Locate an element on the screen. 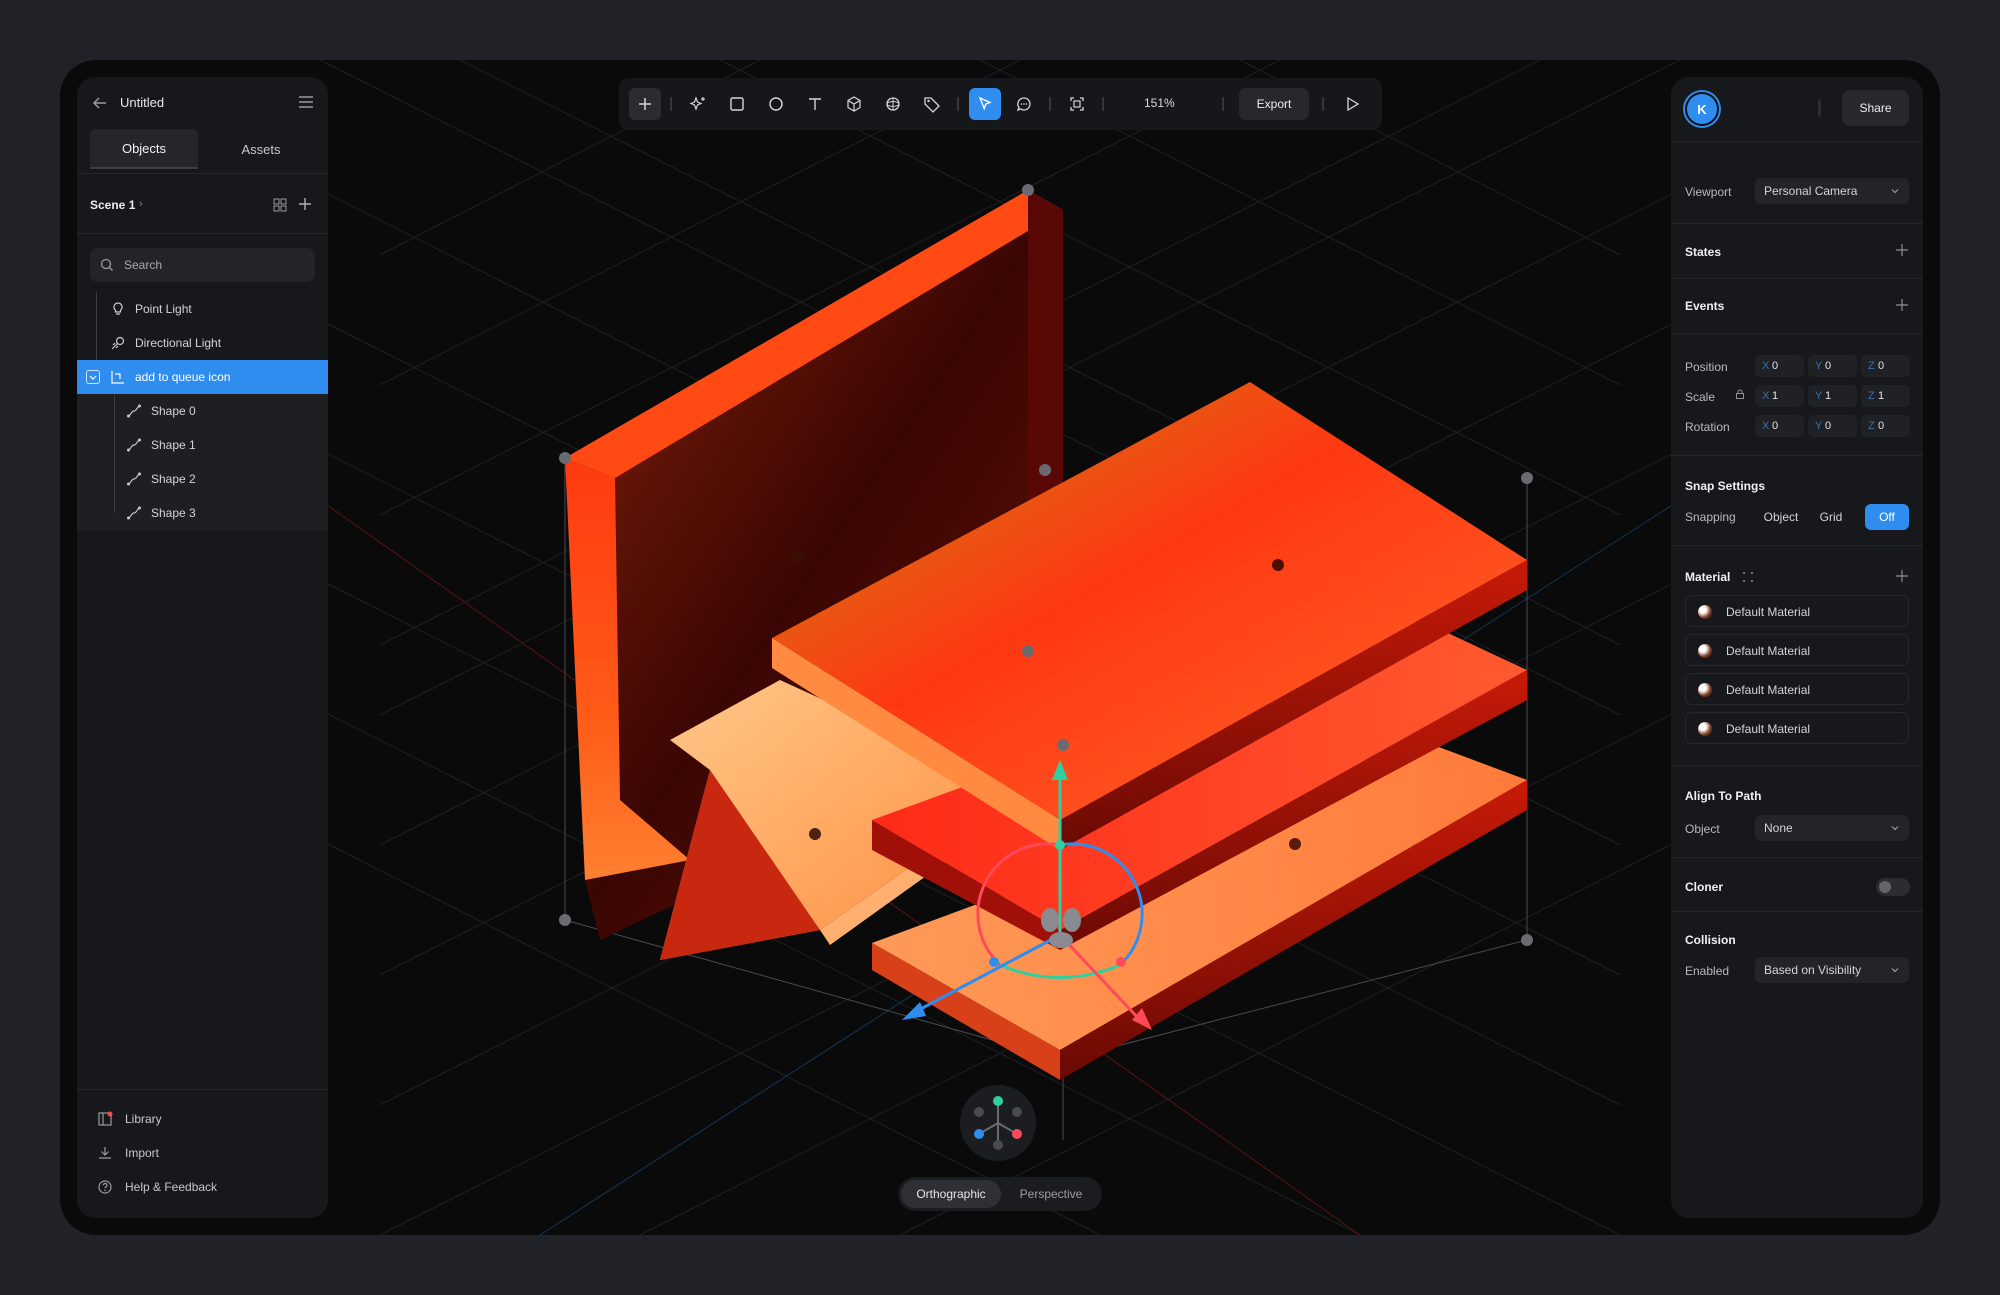  panel-header: Untitled is located at coordinates (202, 103).